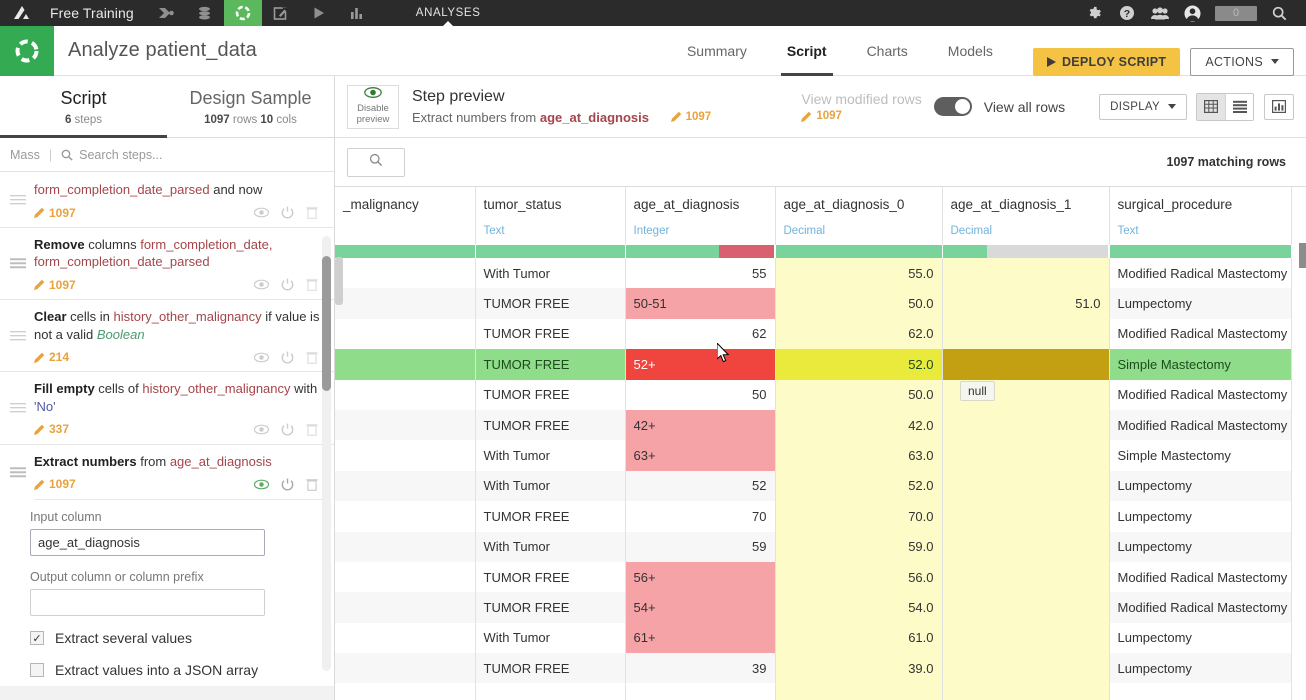 The image size is (1306, 700). I want to click on table-search-input, so click(376, 162).